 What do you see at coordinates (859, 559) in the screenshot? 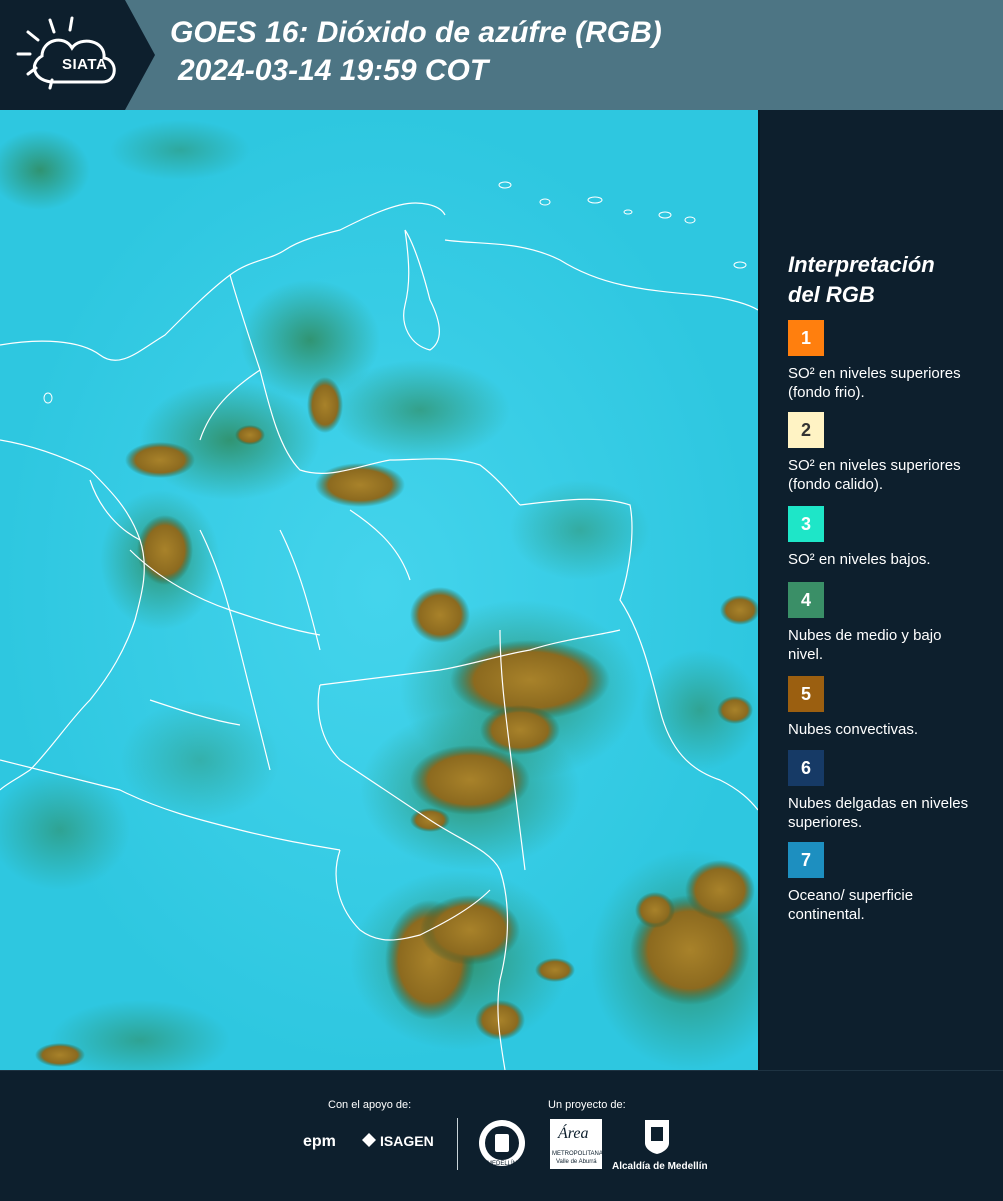
I see `legend-label: SO² en niveles bajos.` at bounding box center [859, 559].